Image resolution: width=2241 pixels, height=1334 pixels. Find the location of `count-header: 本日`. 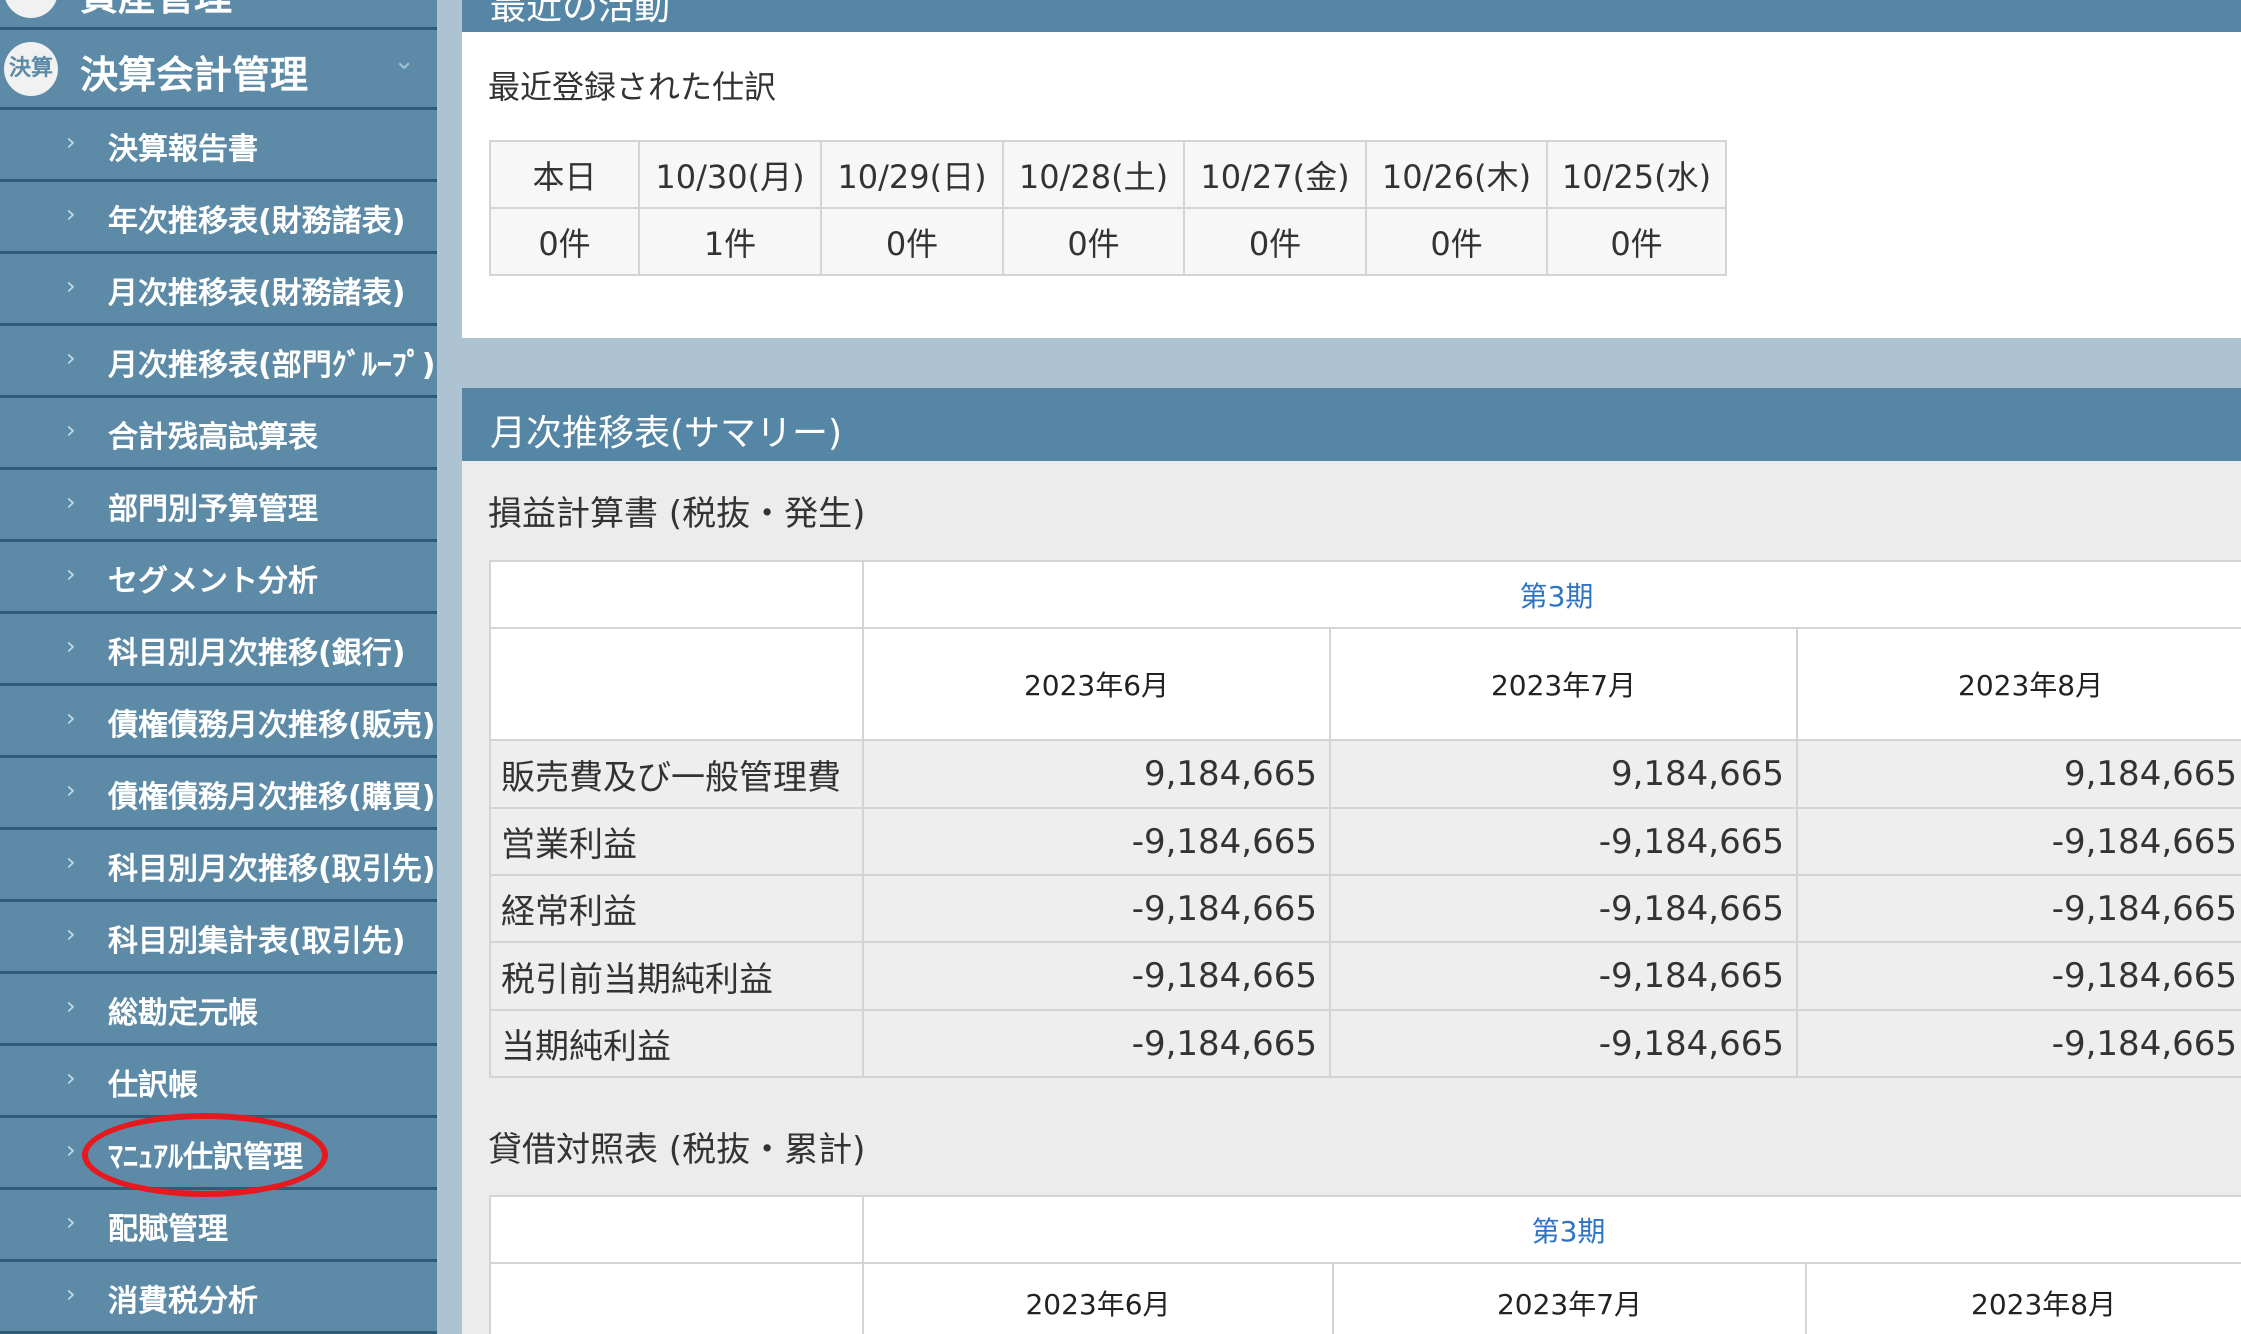

count-header: 本日 is located at coordinates (564, 174).